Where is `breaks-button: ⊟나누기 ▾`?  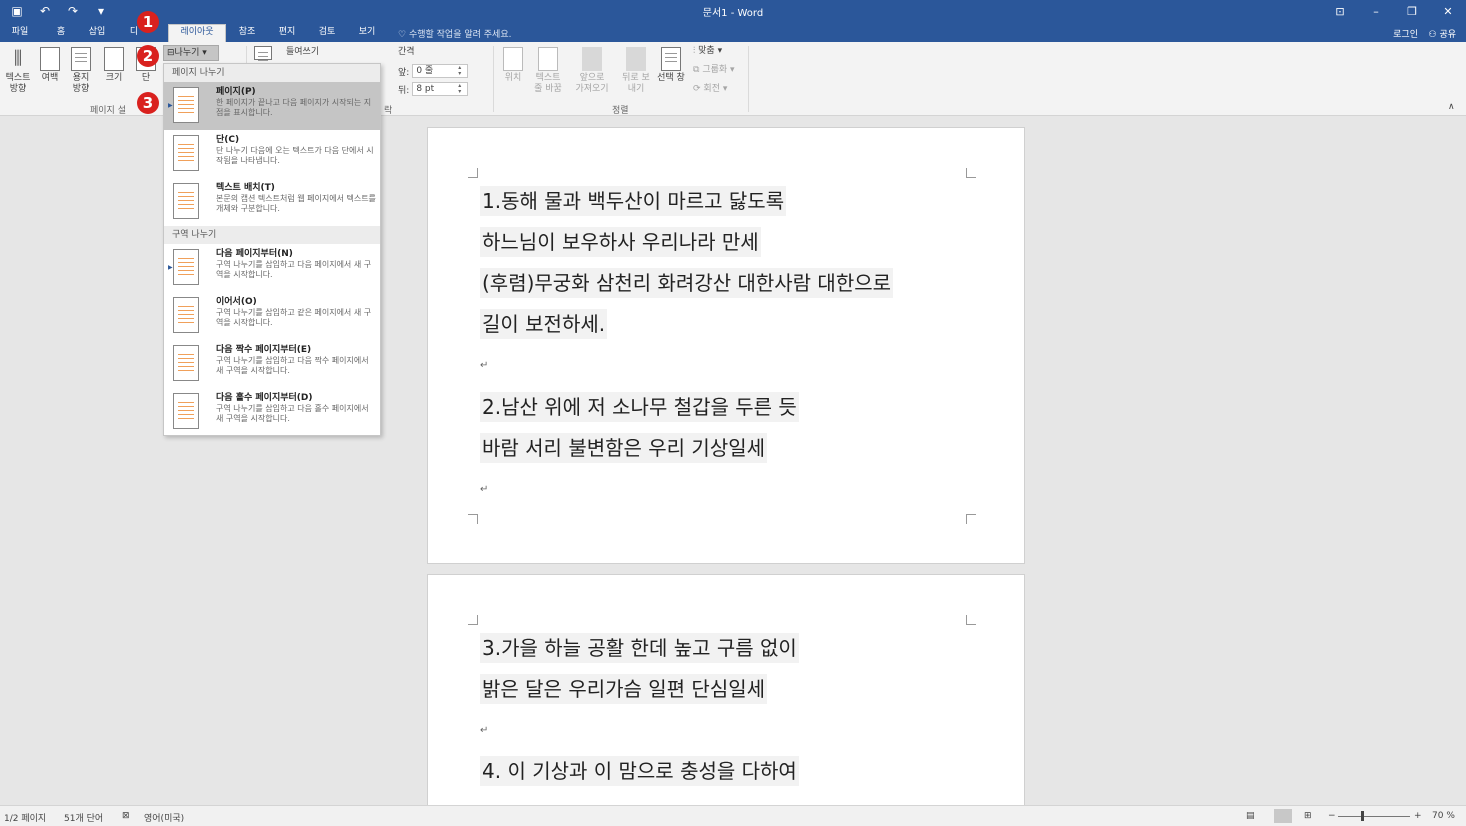
breaks-button: ⊟나누기 ▾ is located at coordinates (191, 53).